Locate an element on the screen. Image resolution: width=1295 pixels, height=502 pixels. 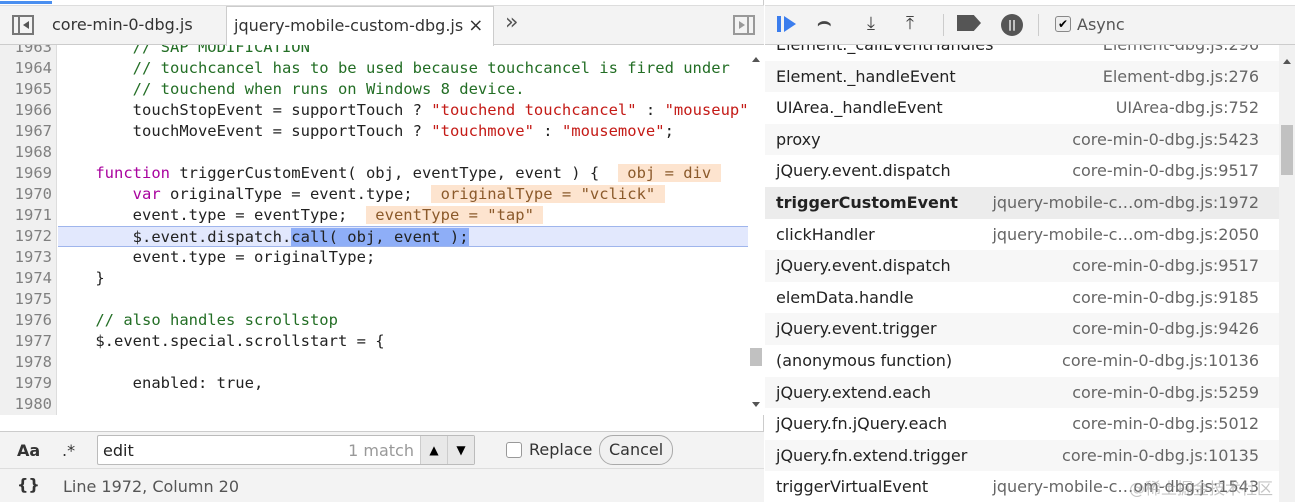
line-number: 1965 is located at coordinates (26, 89).